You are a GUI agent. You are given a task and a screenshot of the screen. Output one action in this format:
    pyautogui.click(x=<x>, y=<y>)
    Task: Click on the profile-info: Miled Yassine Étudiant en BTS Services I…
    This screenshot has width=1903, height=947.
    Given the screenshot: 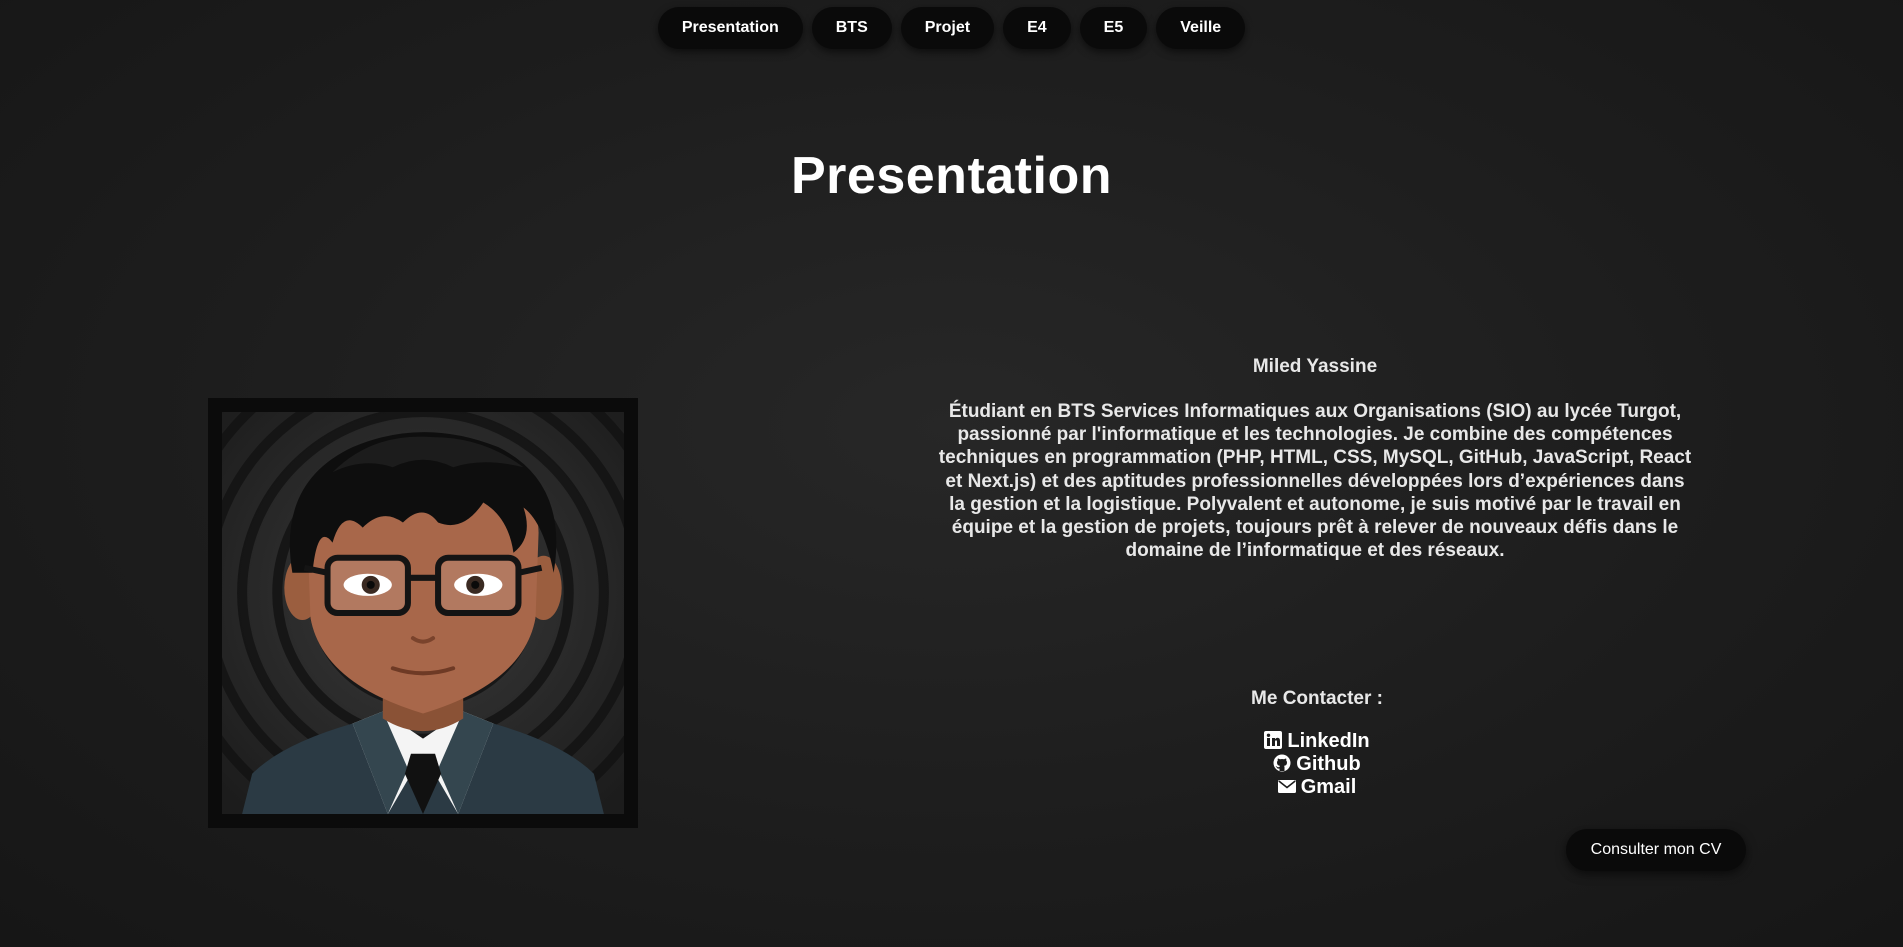 What is the action you would take?
    pyautogui.click(x=1315, y=459)
    